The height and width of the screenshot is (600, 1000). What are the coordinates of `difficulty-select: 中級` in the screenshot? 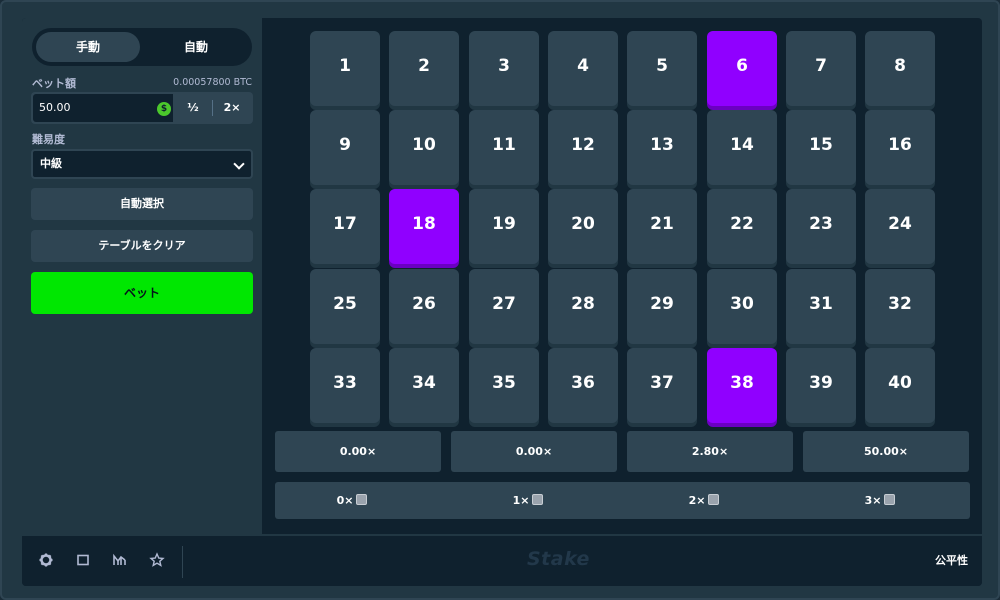 It's located at (142, 164).